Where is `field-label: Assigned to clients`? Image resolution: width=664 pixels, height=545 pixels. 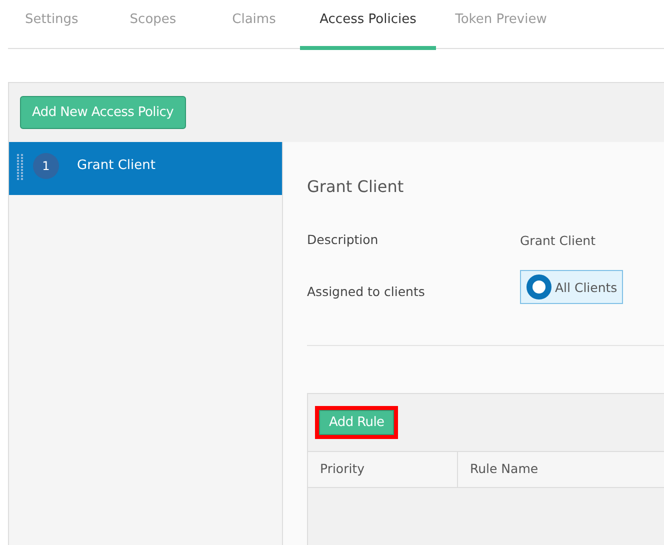
field-label: Assigned to clients is located at coordinates (366, 291).